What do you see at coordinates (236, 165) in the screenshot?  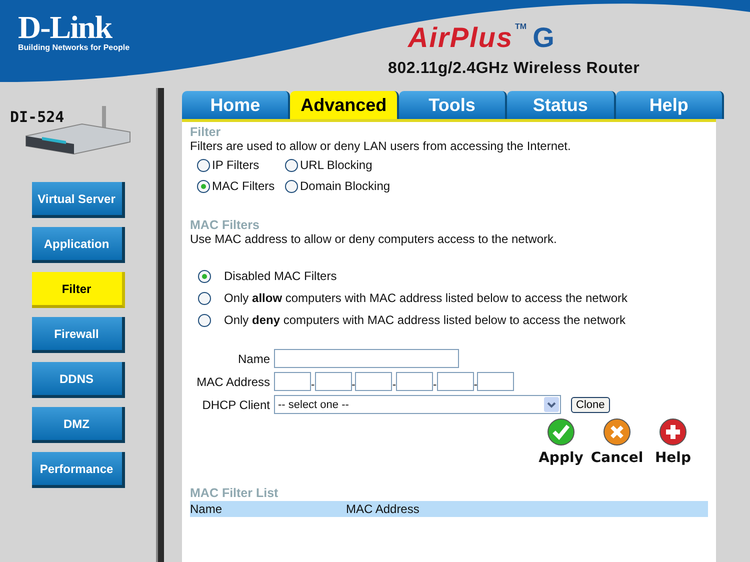 I see `radio-label: IP Filters` at bounding box center [236, 165].